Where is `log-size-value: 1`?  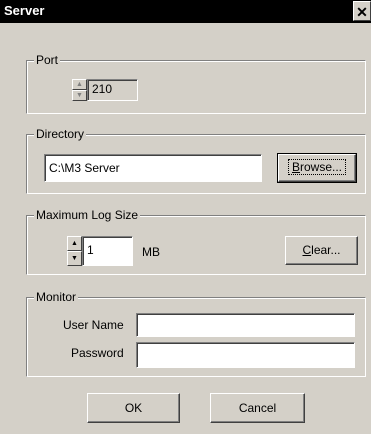 log-size-value: 1 is located at coordinates (90, 250).